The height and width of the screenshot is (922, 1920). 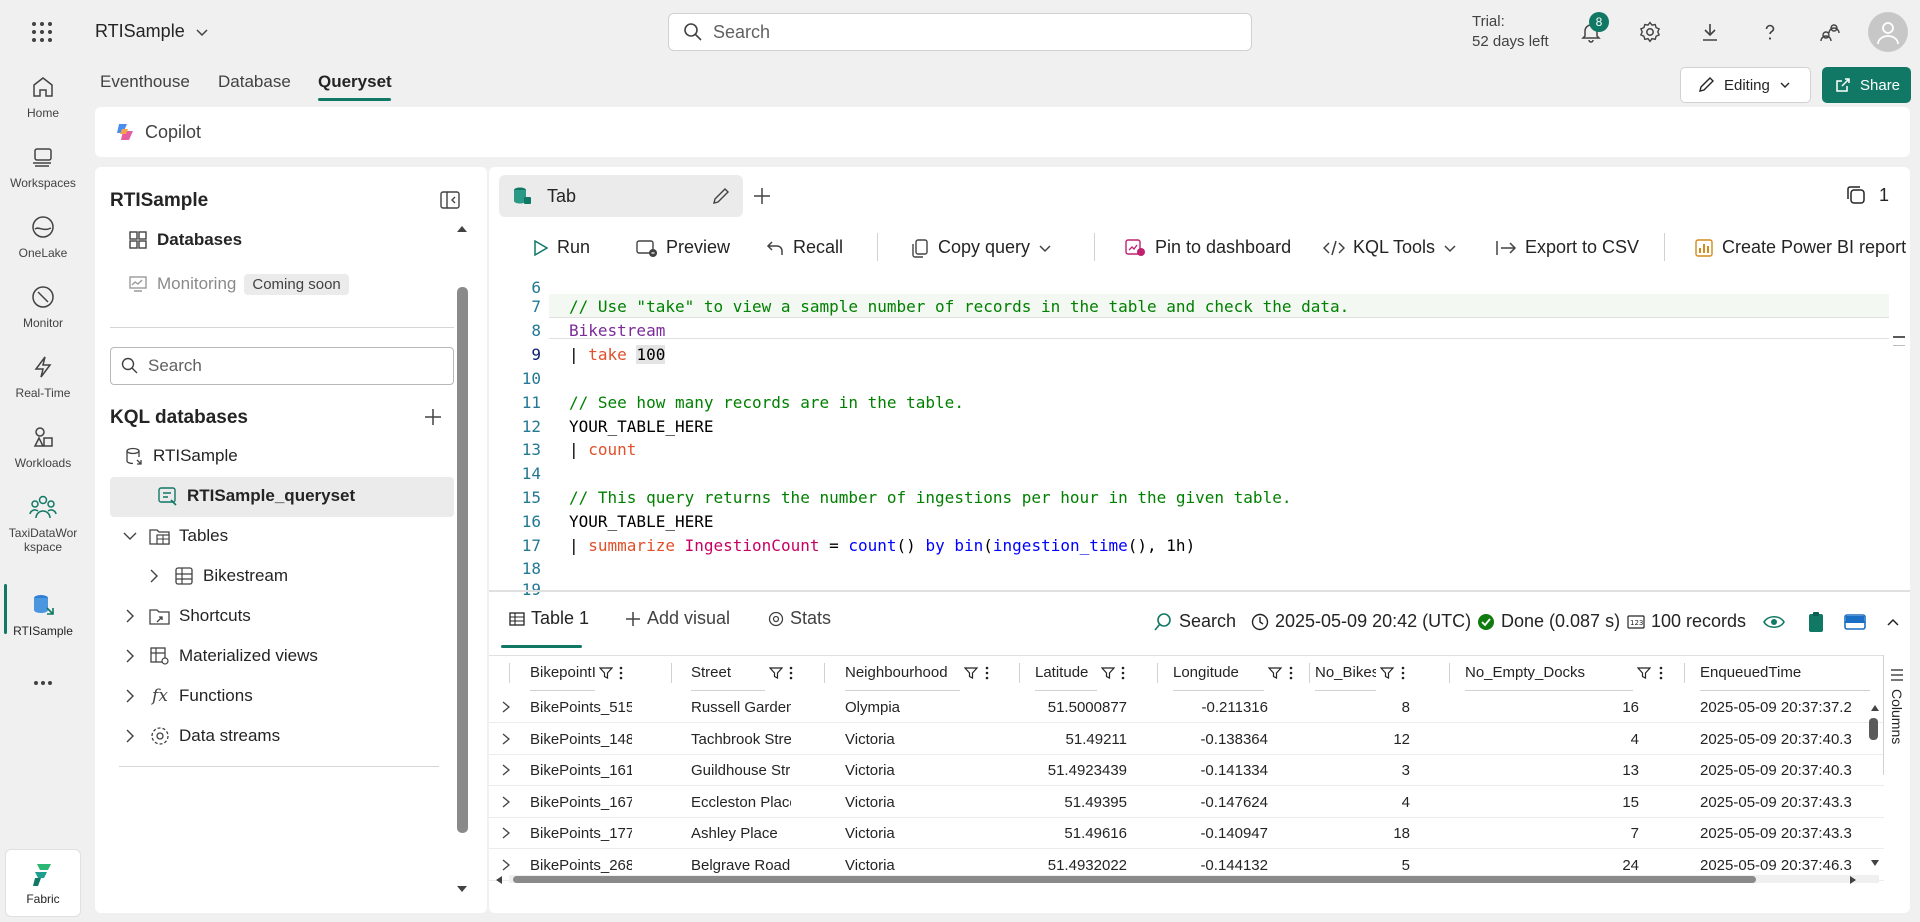 I want to click on tree-tables: Tables, so click(x=173, y=536).